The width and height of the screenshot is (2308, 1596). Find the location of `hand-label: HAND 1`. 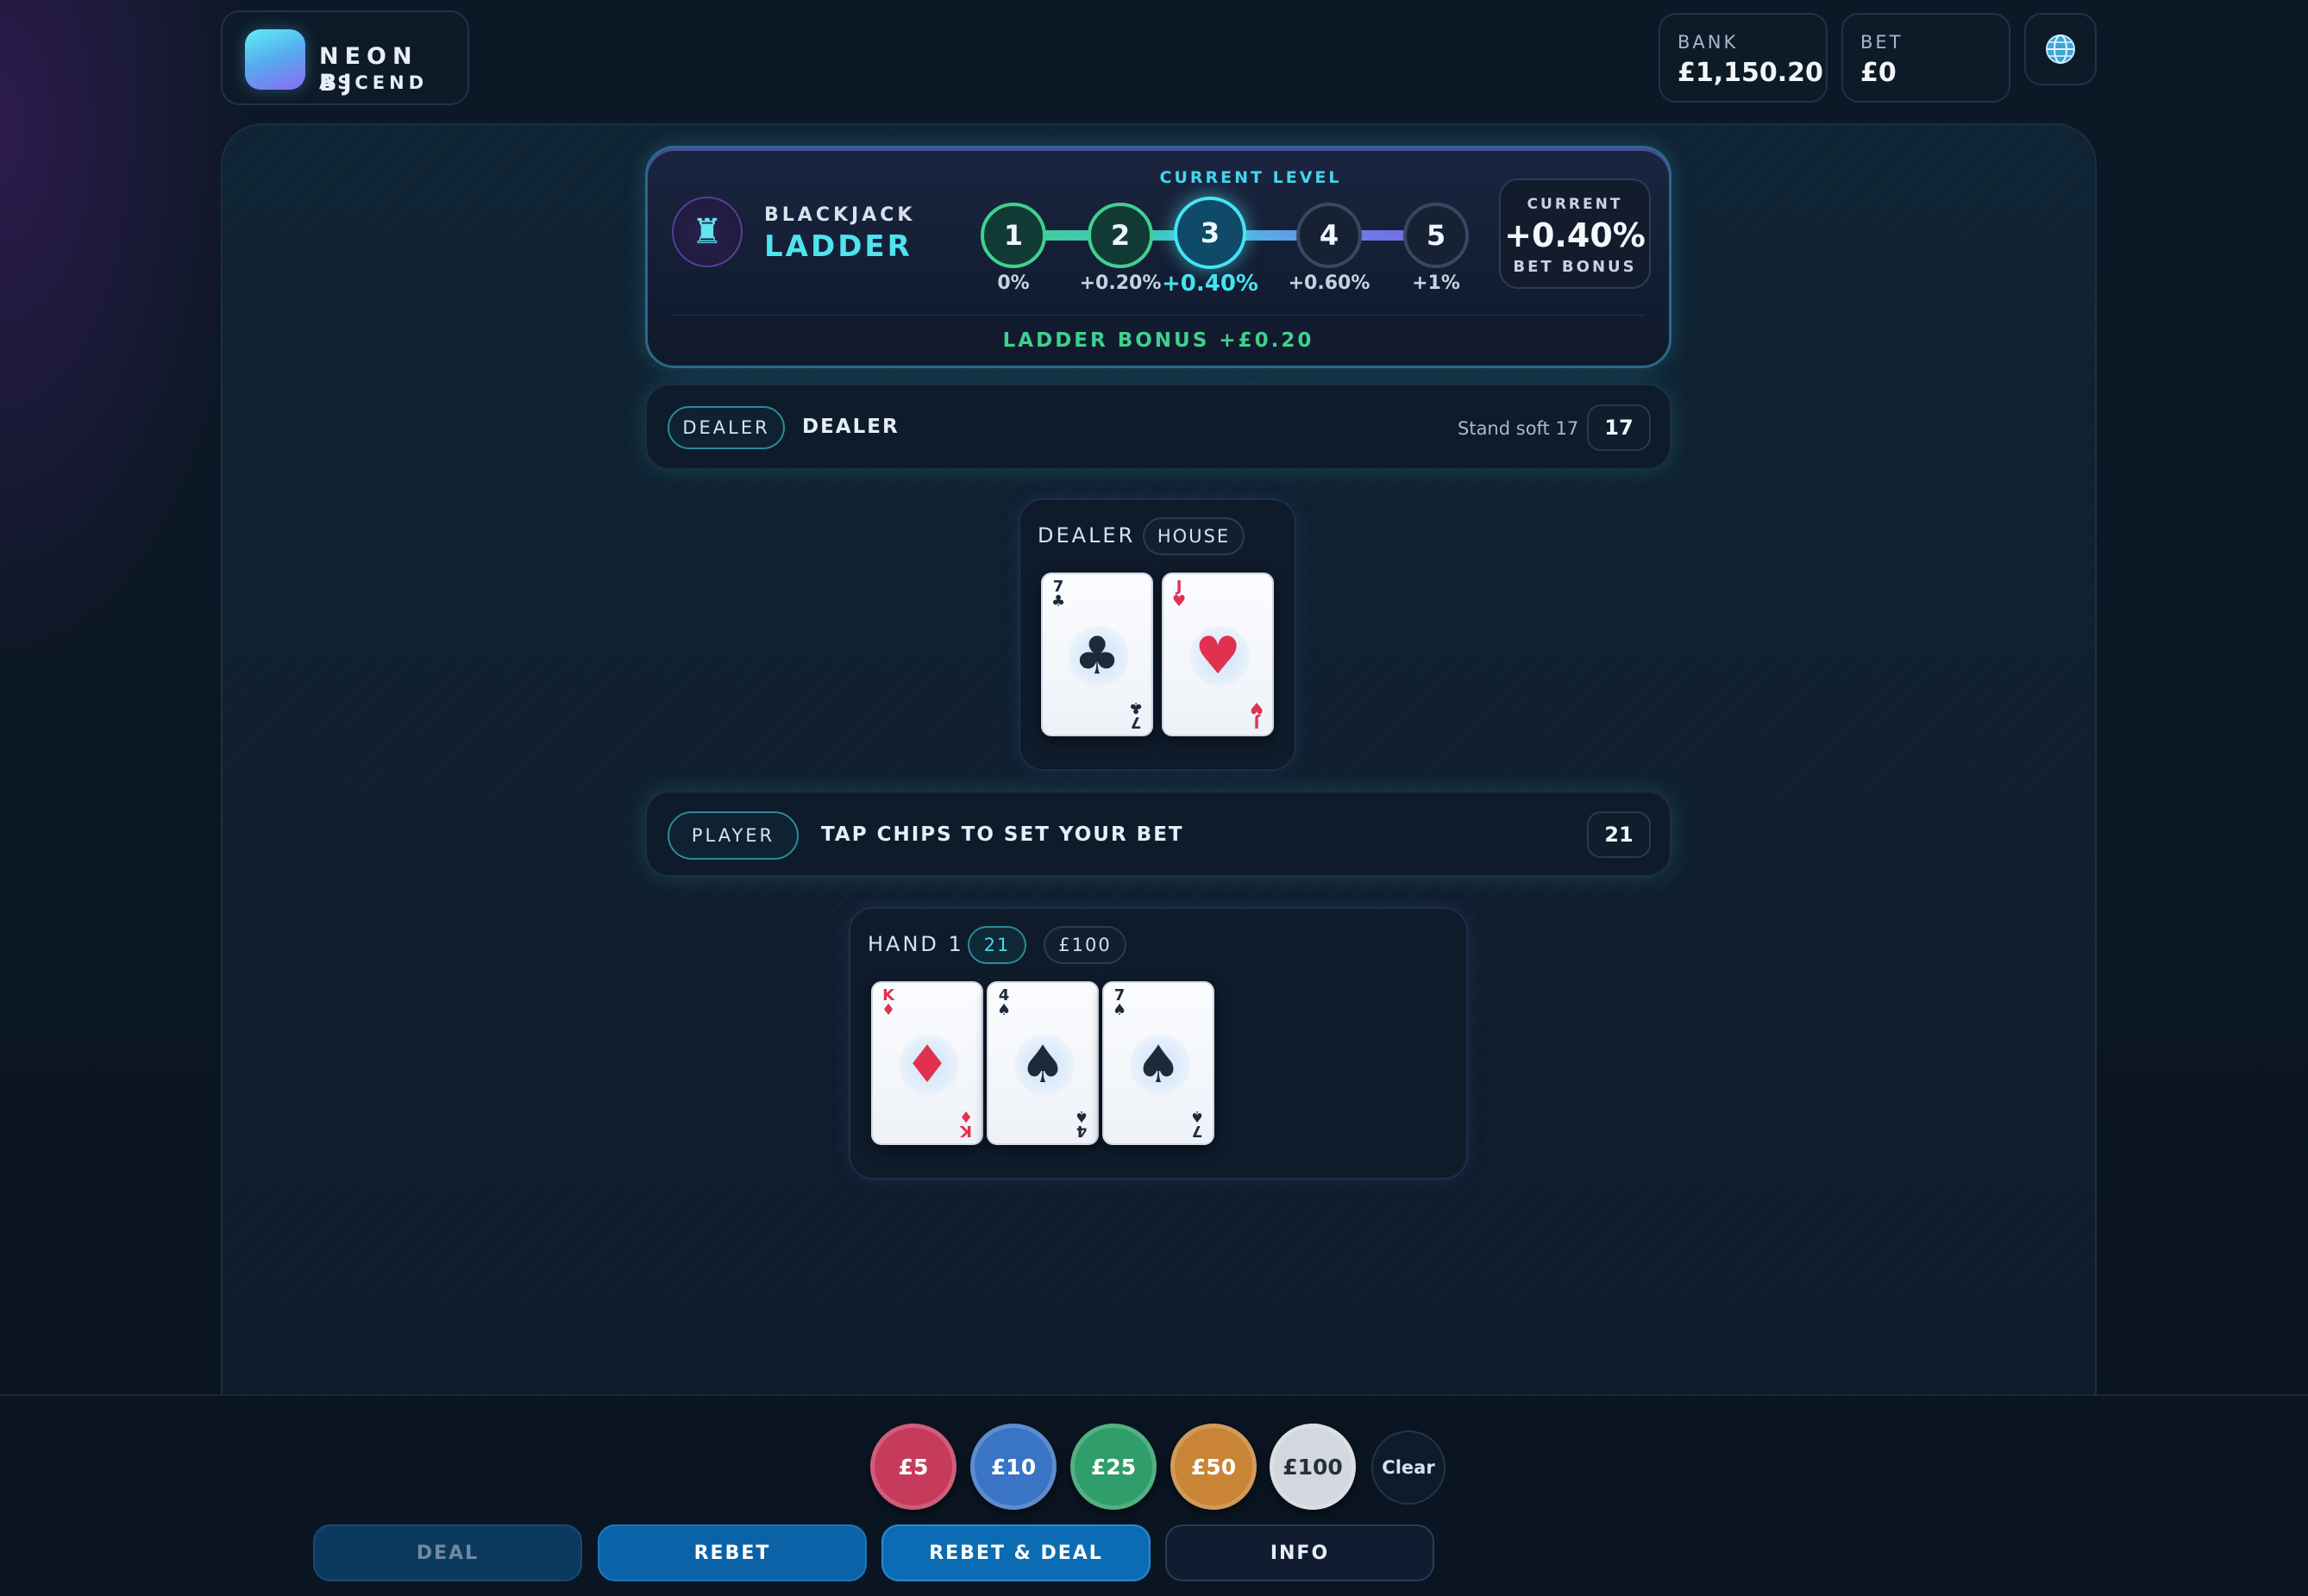

hand-label: HAND 1 is located at coordinates (916, 944).